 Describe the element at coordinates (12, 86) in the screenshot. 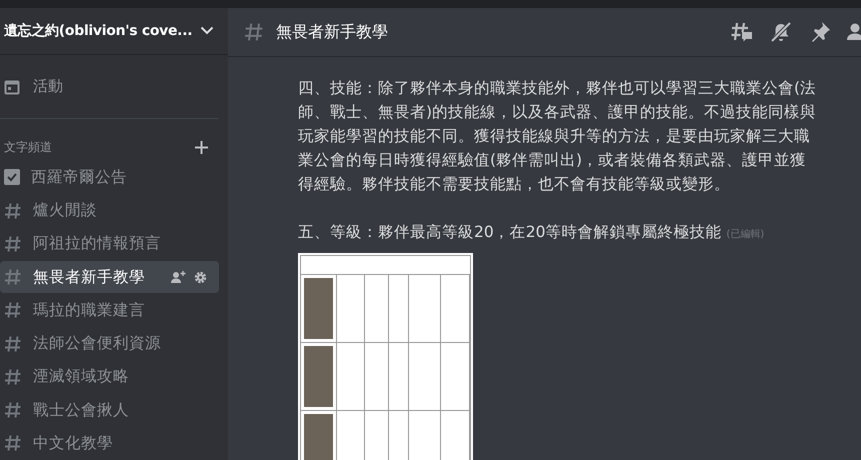

I see `calendar-icon` at that location.